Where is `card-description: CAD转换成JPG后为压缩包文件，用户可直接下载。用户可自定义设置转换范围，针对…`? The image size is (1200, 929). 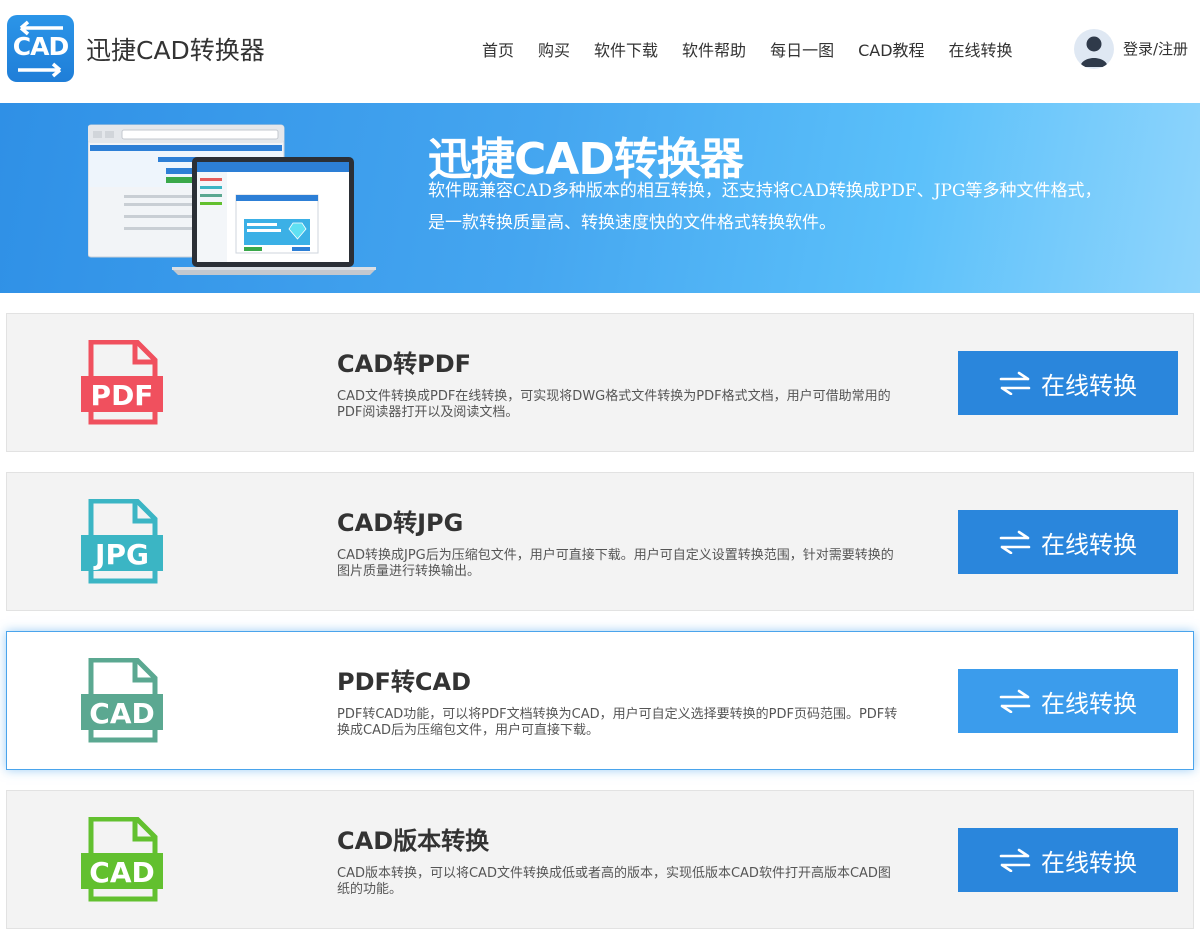 card-description: CAD转换成JPG后为压缩包文件，用户可直接下载。用户可自定义设置转换范围，针对… is located at coordinates (615, 563).